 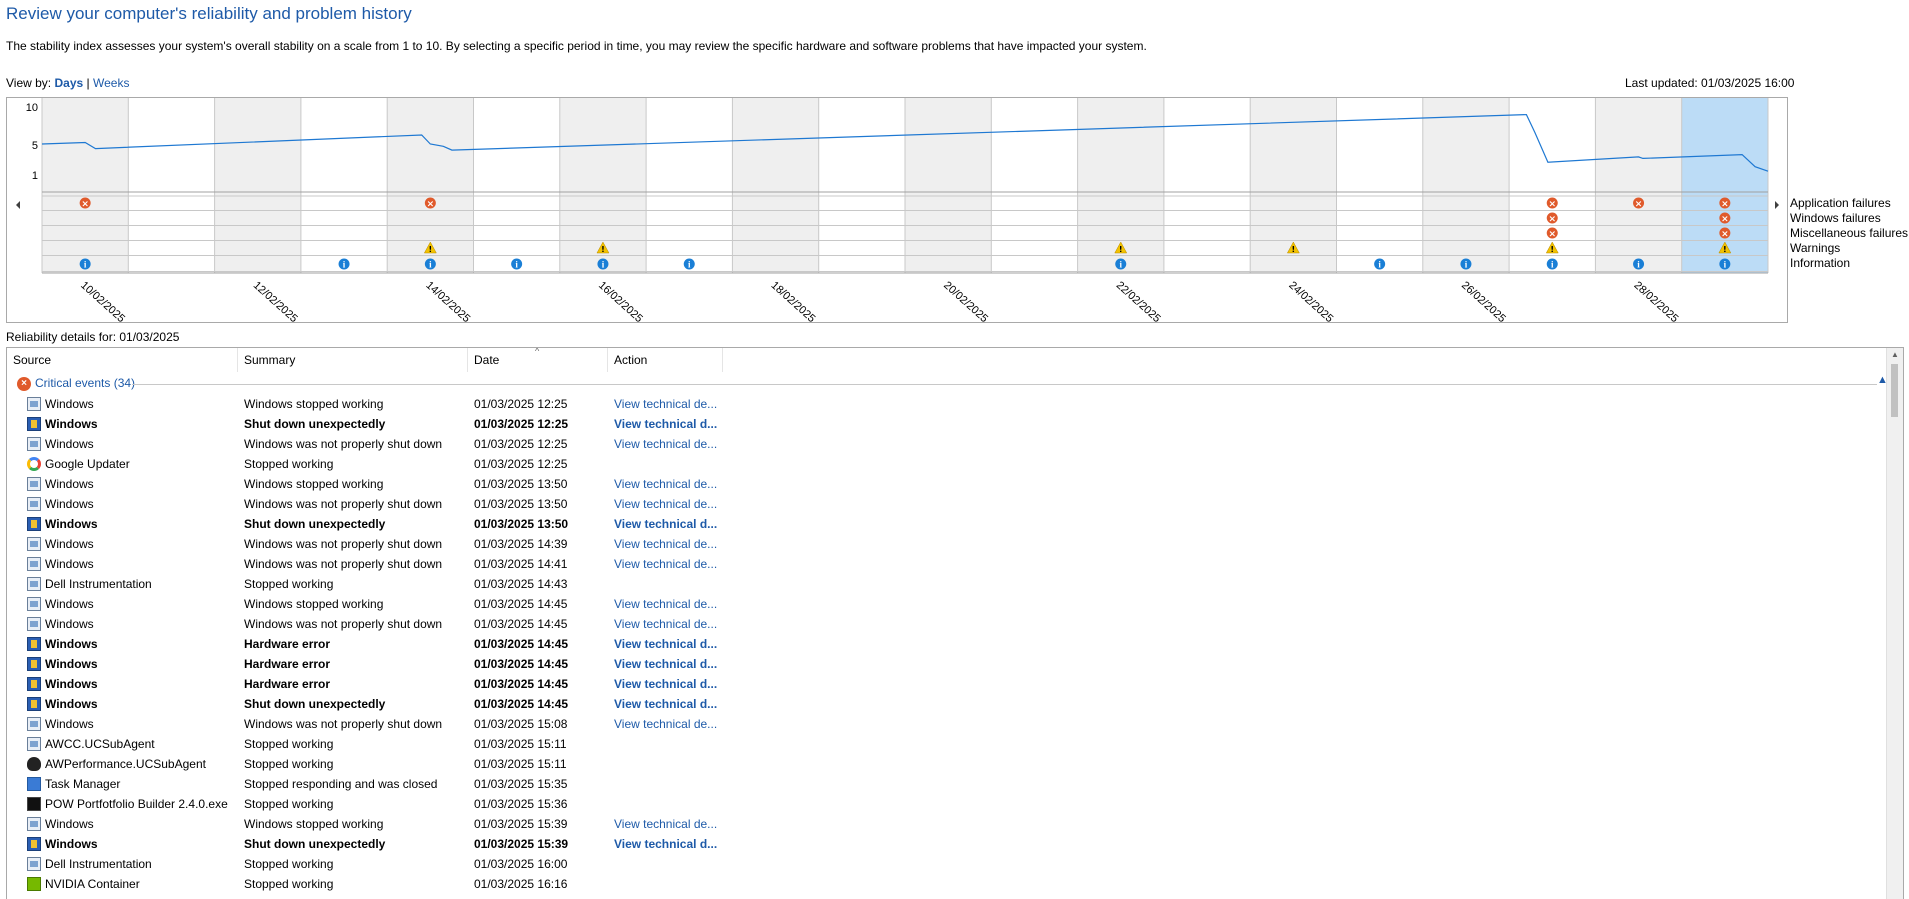 I want to click on column-header-source: Source, so click(x=122, y=360).